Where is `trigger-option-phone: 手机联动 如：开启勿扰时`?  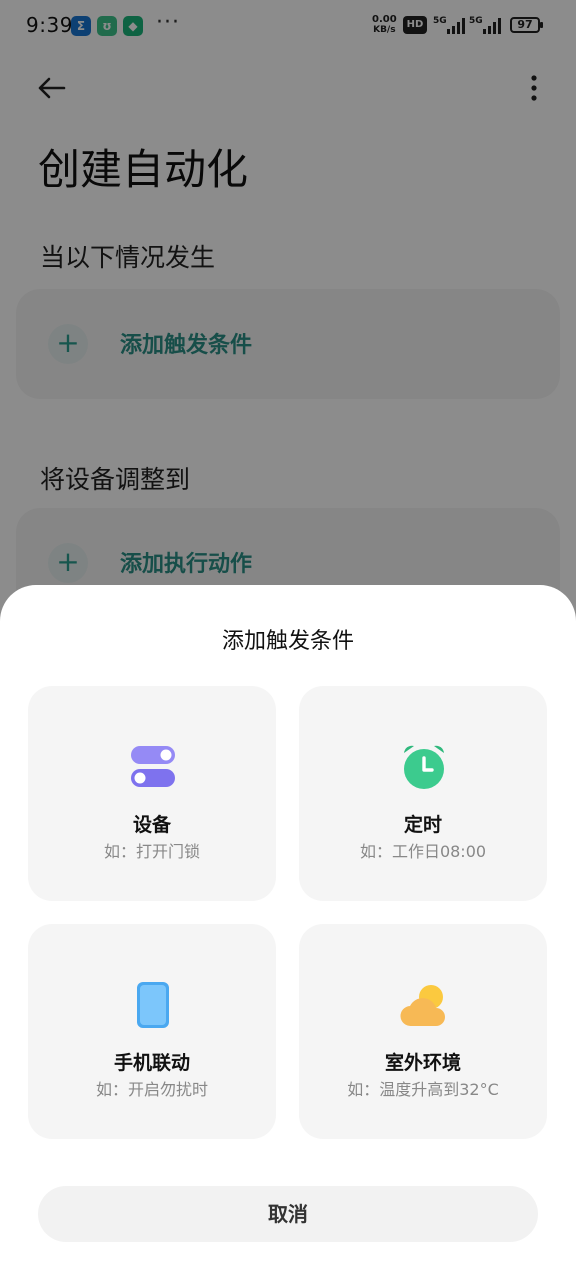
trigger-option-phone: 手机联动 如：开启勿扰时 is located at coordinates (152, 1031).